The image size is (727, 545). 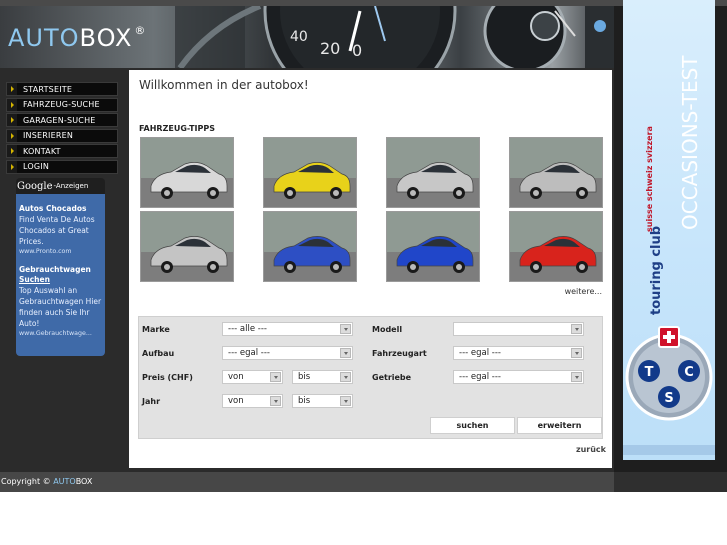 What do you see at coordinates (247, 329) in the screenshot?
I see `select-value: --- alle ---` at bounding box center [247, 329].